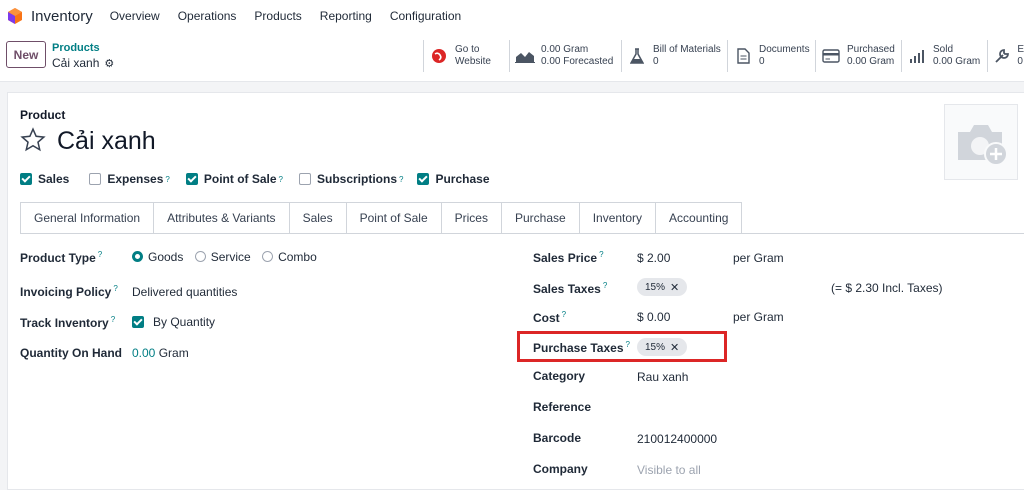  What do you see at coordinates (546, 318) in the screenshot?
I see `cost-label-text: Cost` at bounding box center [546, 318].